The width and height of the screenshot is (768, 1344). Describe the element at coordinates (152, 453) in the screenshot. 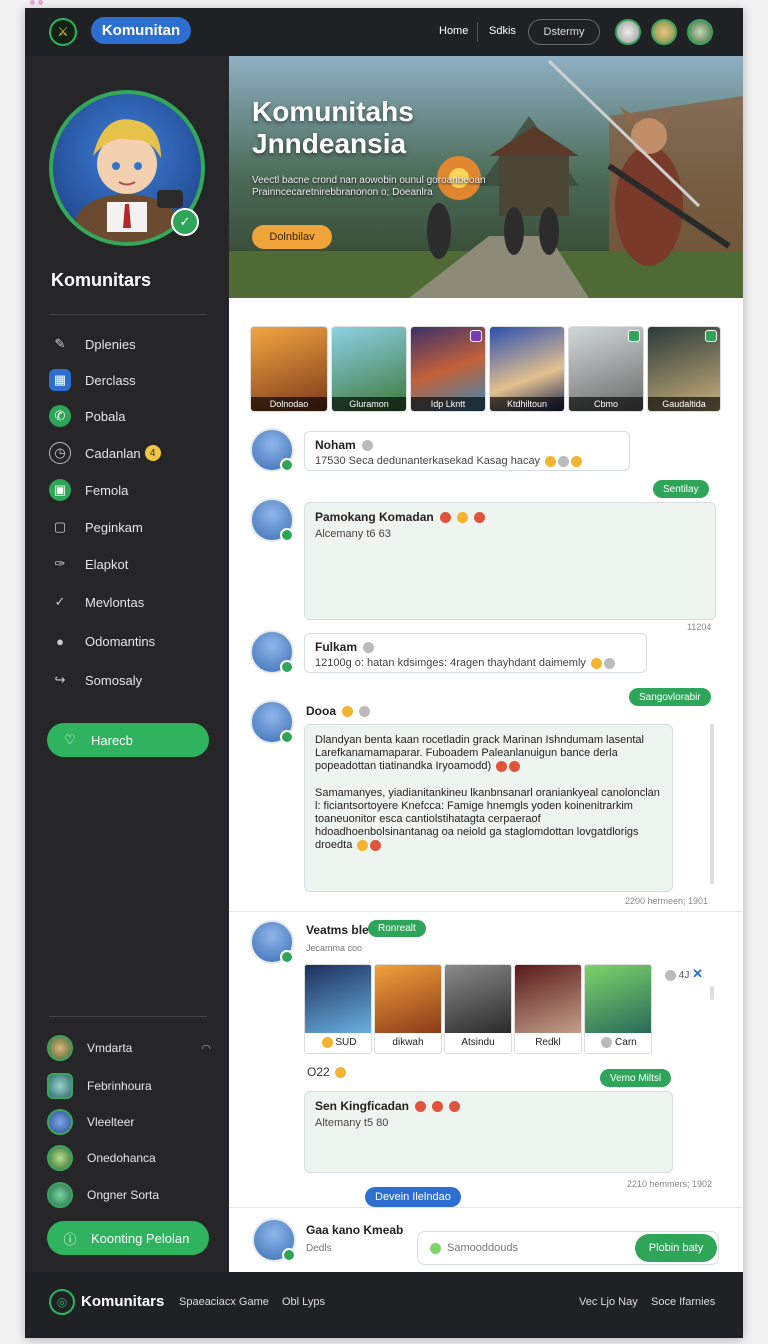

I see `notification-badge: 4` at that location.